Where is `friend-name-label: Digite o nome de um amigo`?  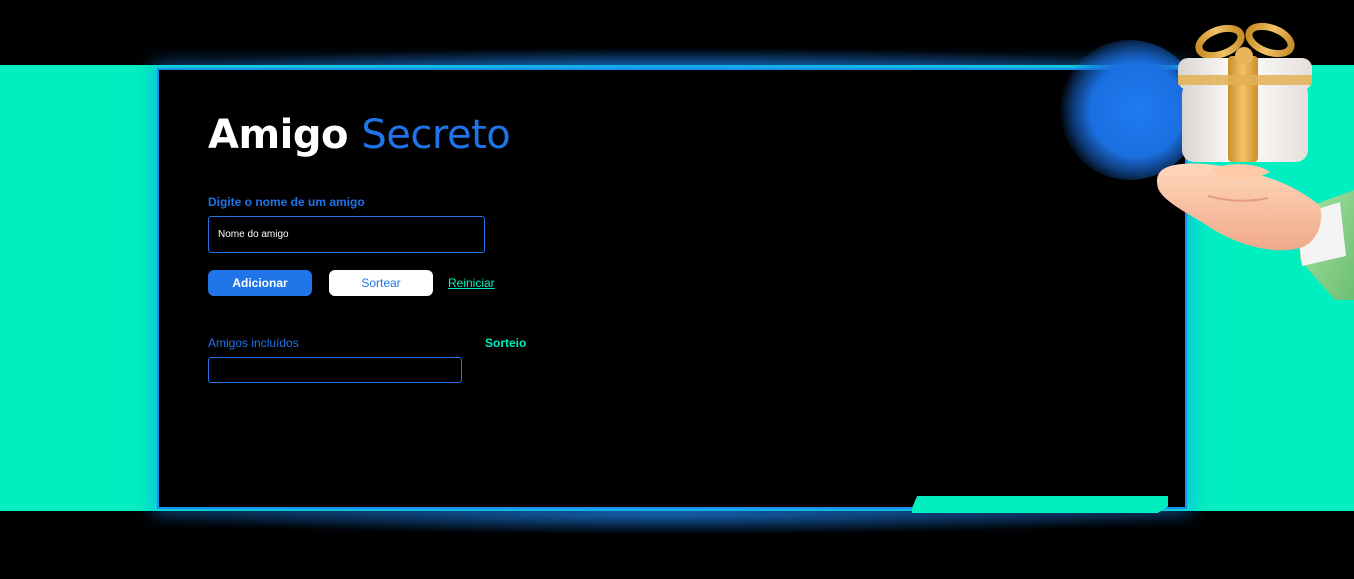
friend-name-label: Digite o nome de um amigo is located at coordinates (286, 202).